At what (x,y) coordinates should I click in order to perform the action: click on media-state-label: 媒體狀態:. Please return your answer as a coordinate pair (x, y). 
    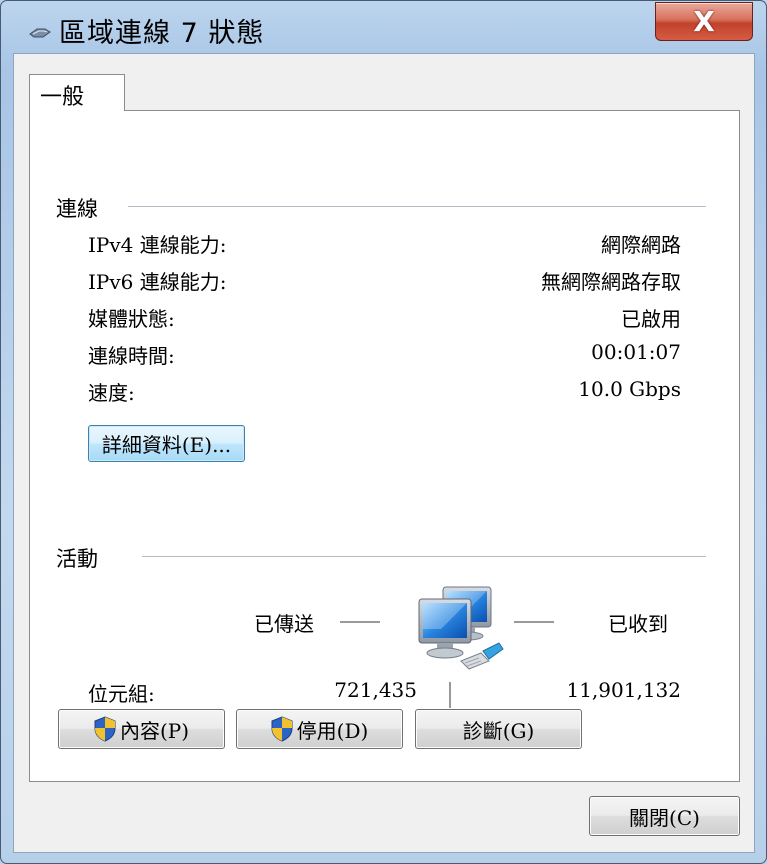
    Looking at the image, I should click on (131, 319).